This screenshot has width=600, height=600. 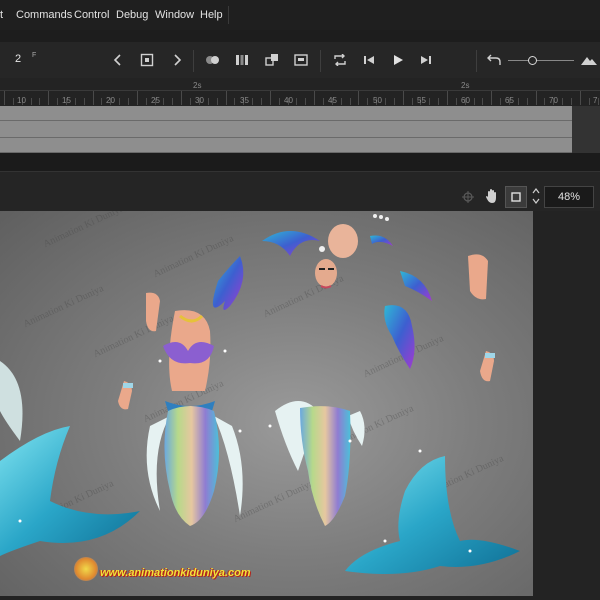 What do you see at coordinates (432, 515) in the screenshot?
I see `right-tail-fin` at bounding box center [432, 515].